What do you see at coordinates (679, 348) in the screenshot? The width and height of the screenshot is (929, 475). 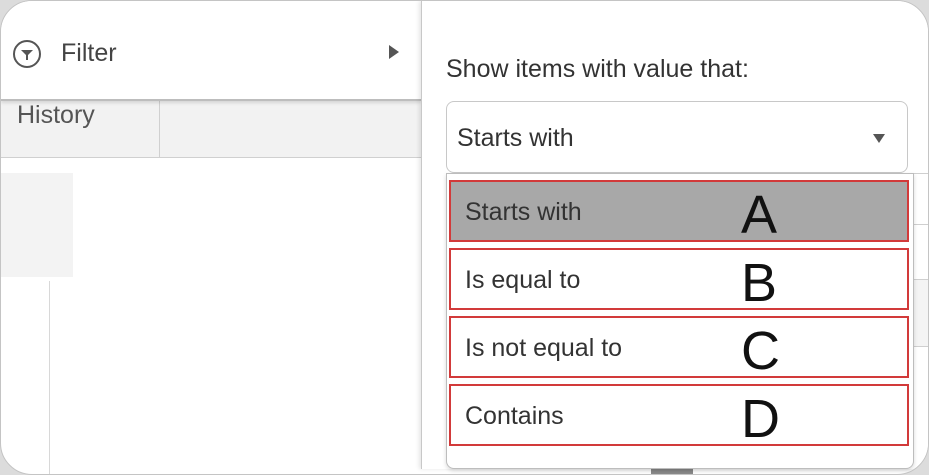 I see `option-is-not-equal-to: Is not equal to C` at bounding box center [679, 348].